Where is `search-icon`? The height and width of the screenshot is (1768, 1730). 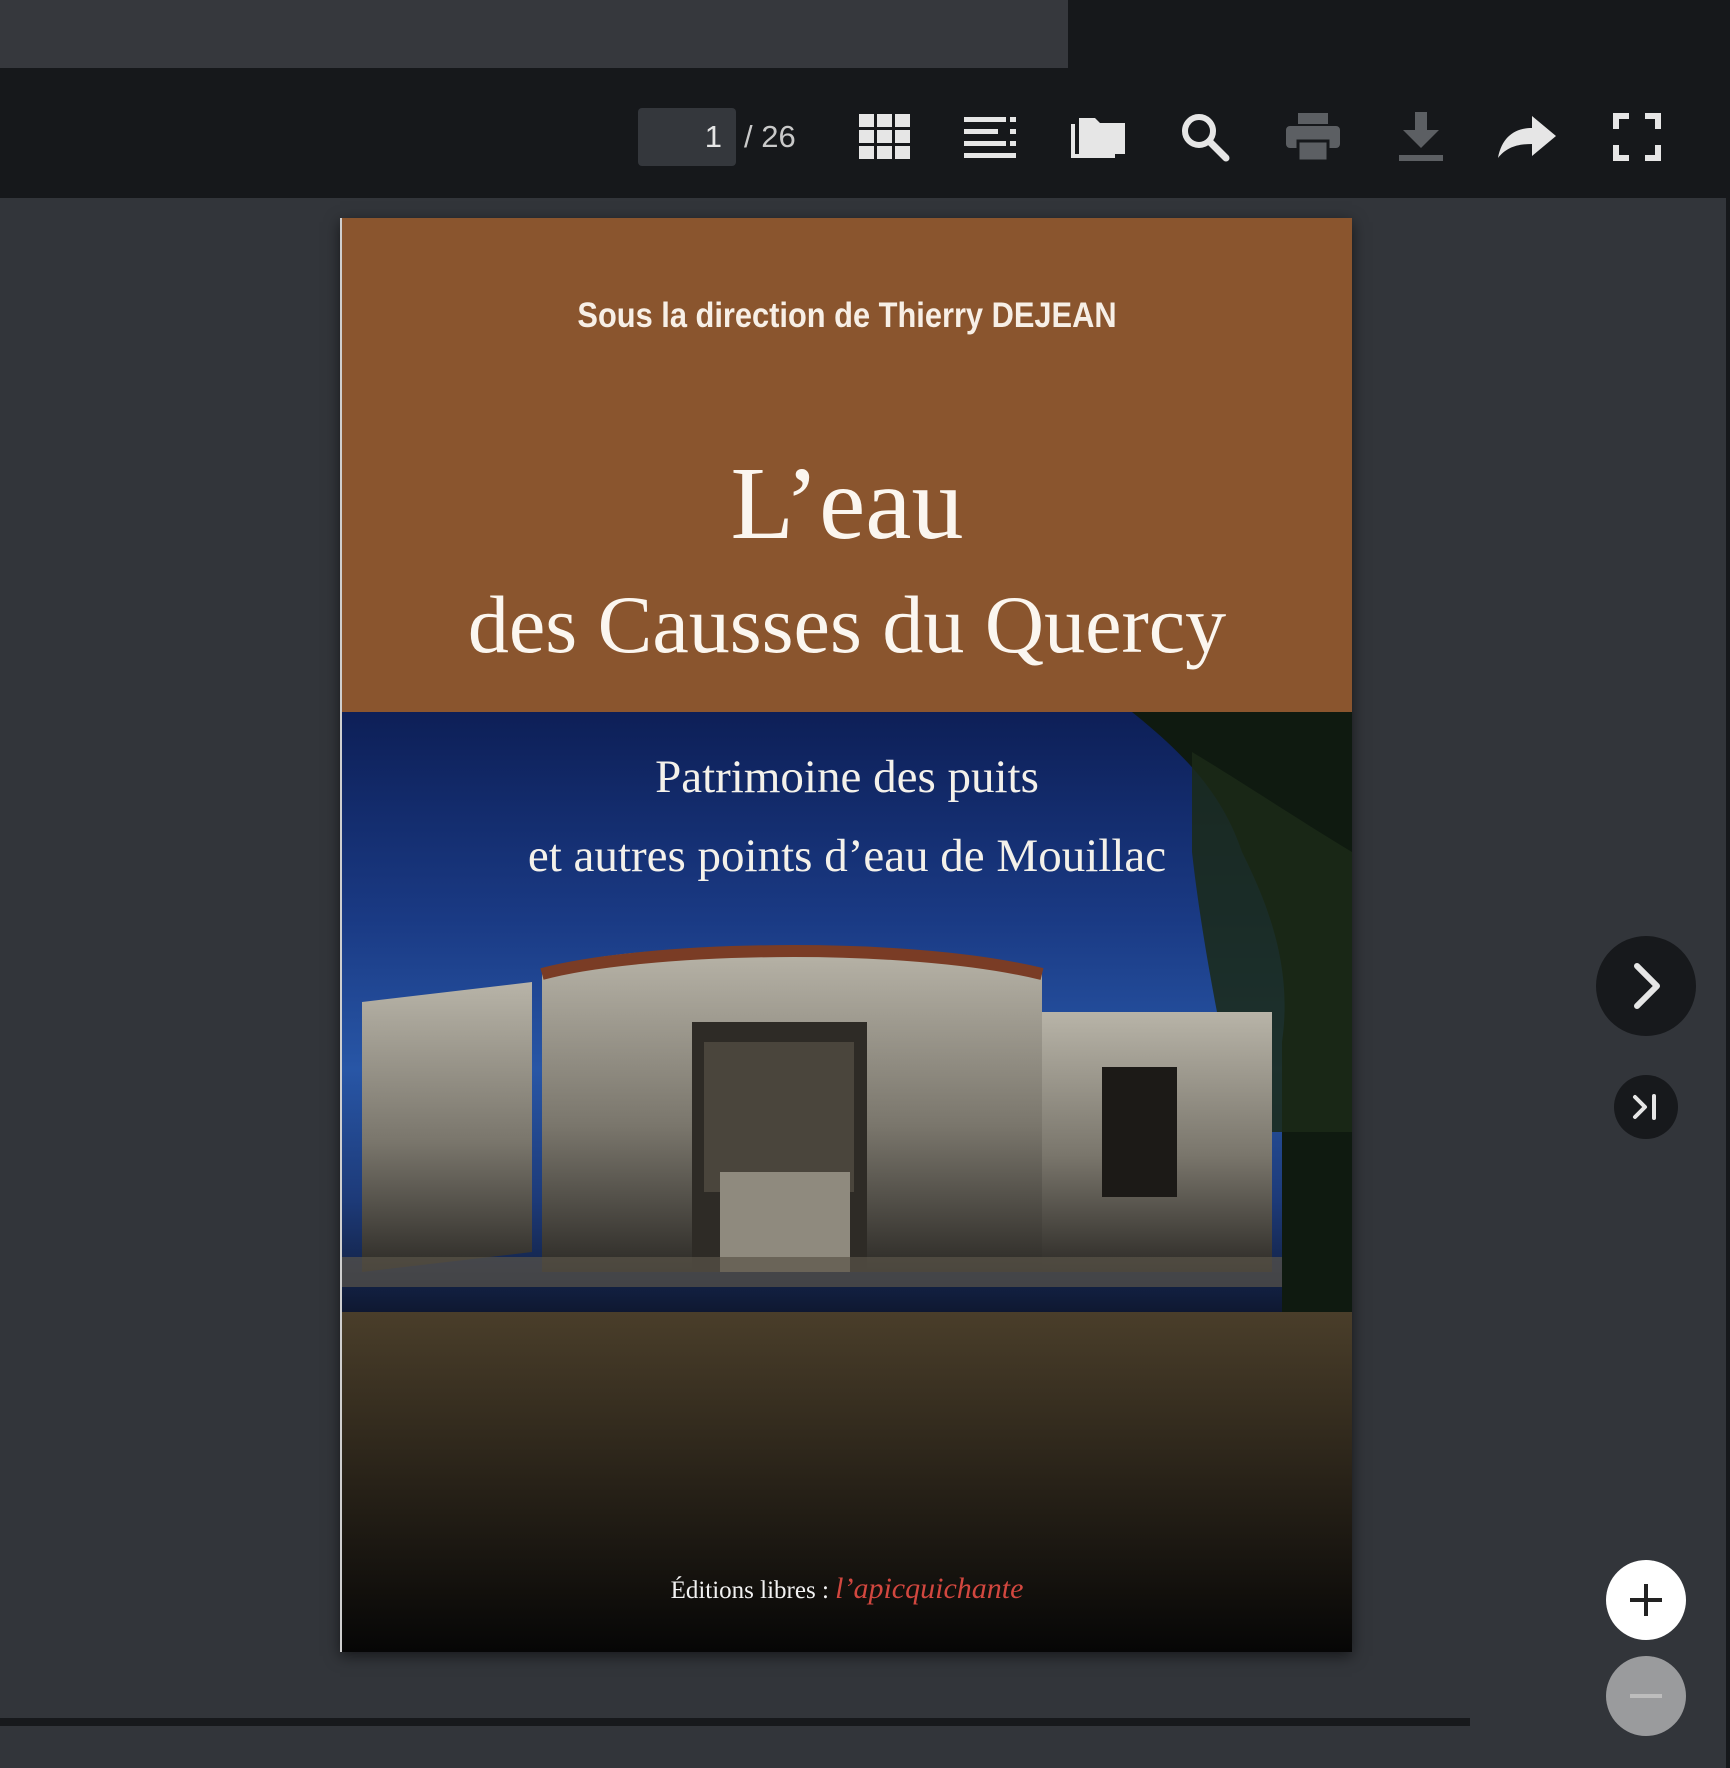 search-icon is located at coordinates (1206, 138).